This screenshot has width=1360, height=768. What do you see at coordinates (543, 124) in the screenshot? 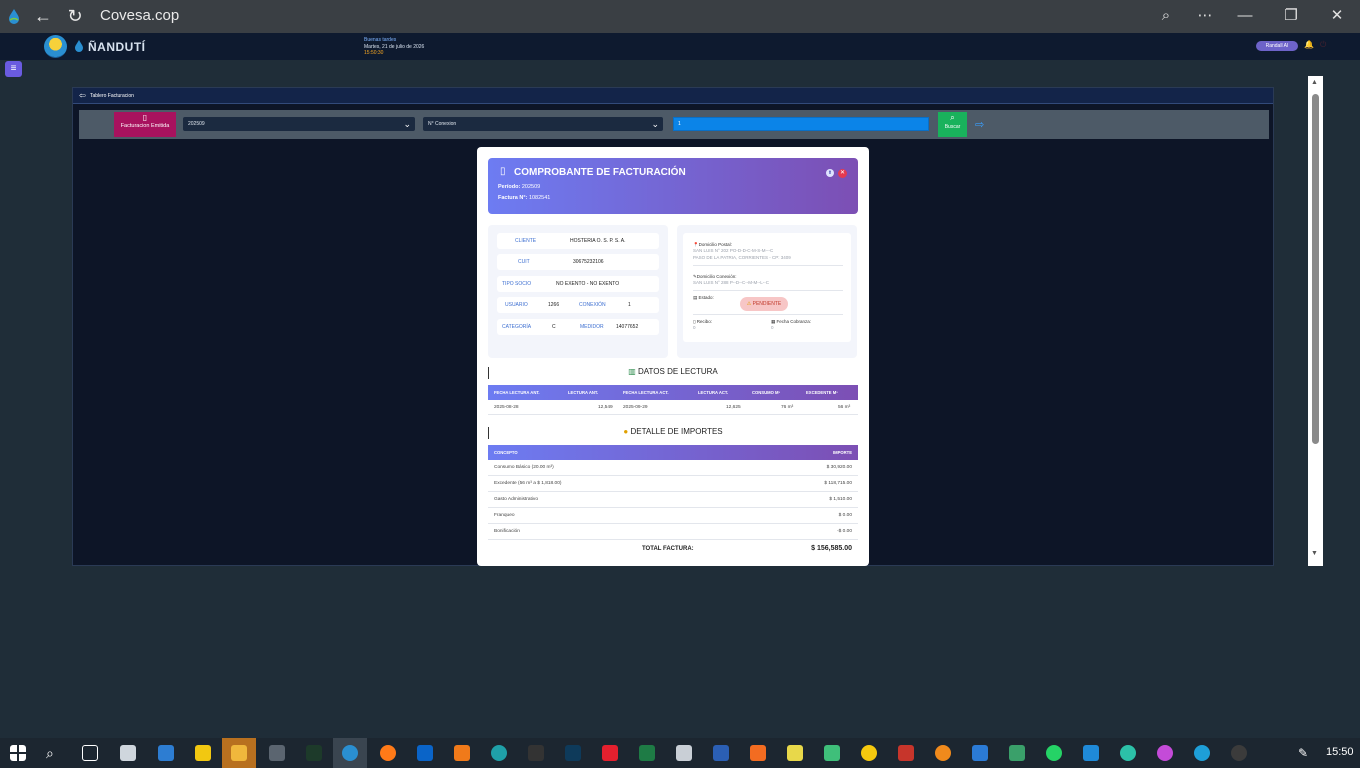
I see `field-select: N° Conexion ⌄` at bounding box center [543, 124].